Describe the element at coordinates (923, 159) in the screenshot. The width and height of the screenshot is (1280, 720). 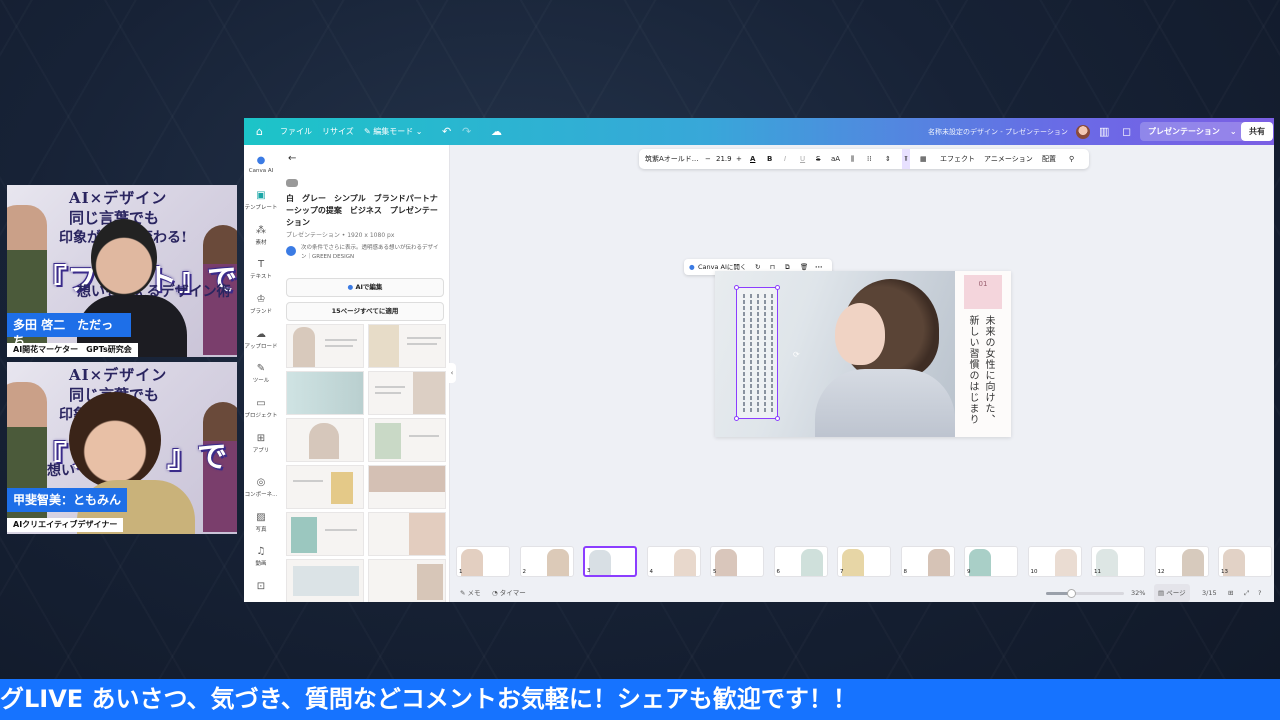
I see `transparency-icon: ▦` at that location.